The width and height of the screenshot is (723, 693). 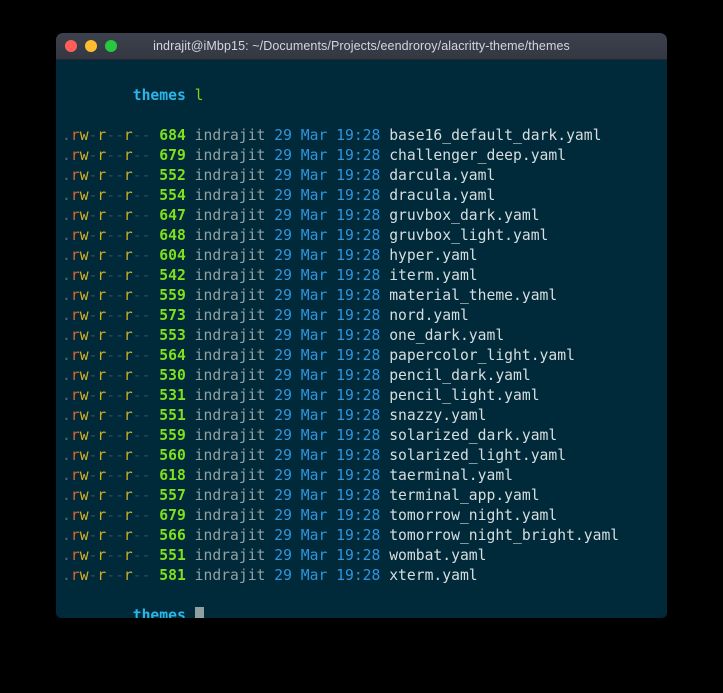 I want to click on minimize-button-icon, so click(x=91, y=46).